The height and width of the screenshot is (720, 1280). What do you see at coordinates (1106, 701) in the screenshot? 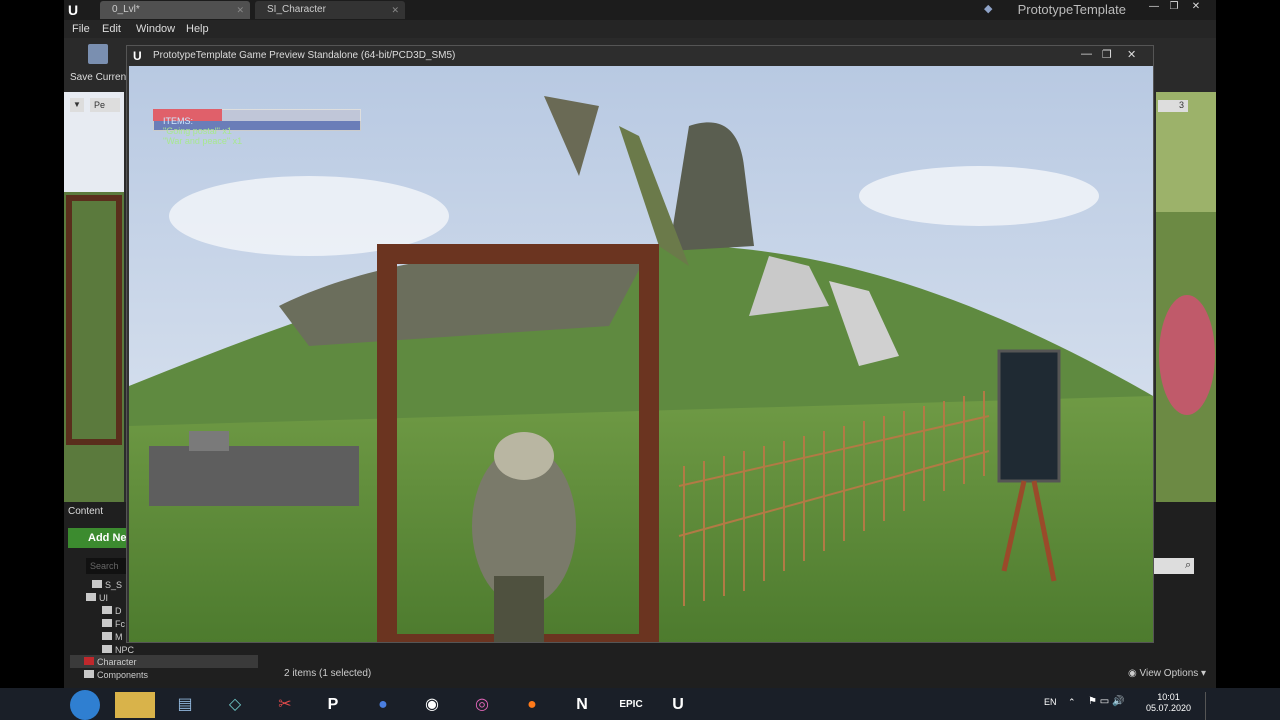
I see `tray-icons: ⚑ ▭ 🔊` at bounding box center [1106, 701].